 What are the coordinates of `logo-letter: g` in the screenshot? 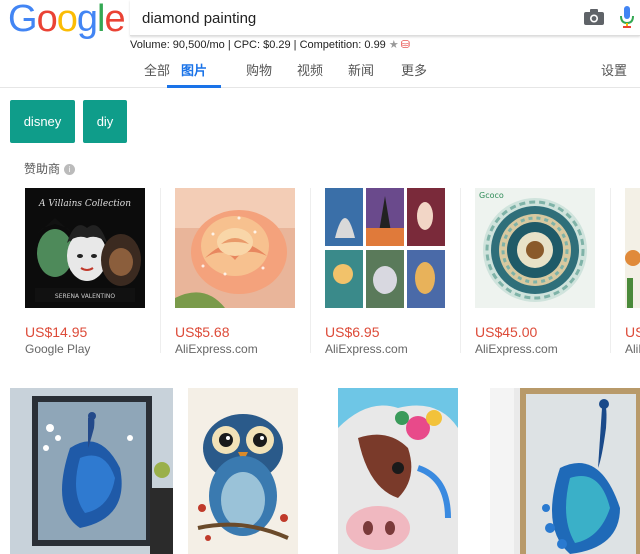 It's located at (87, 20).